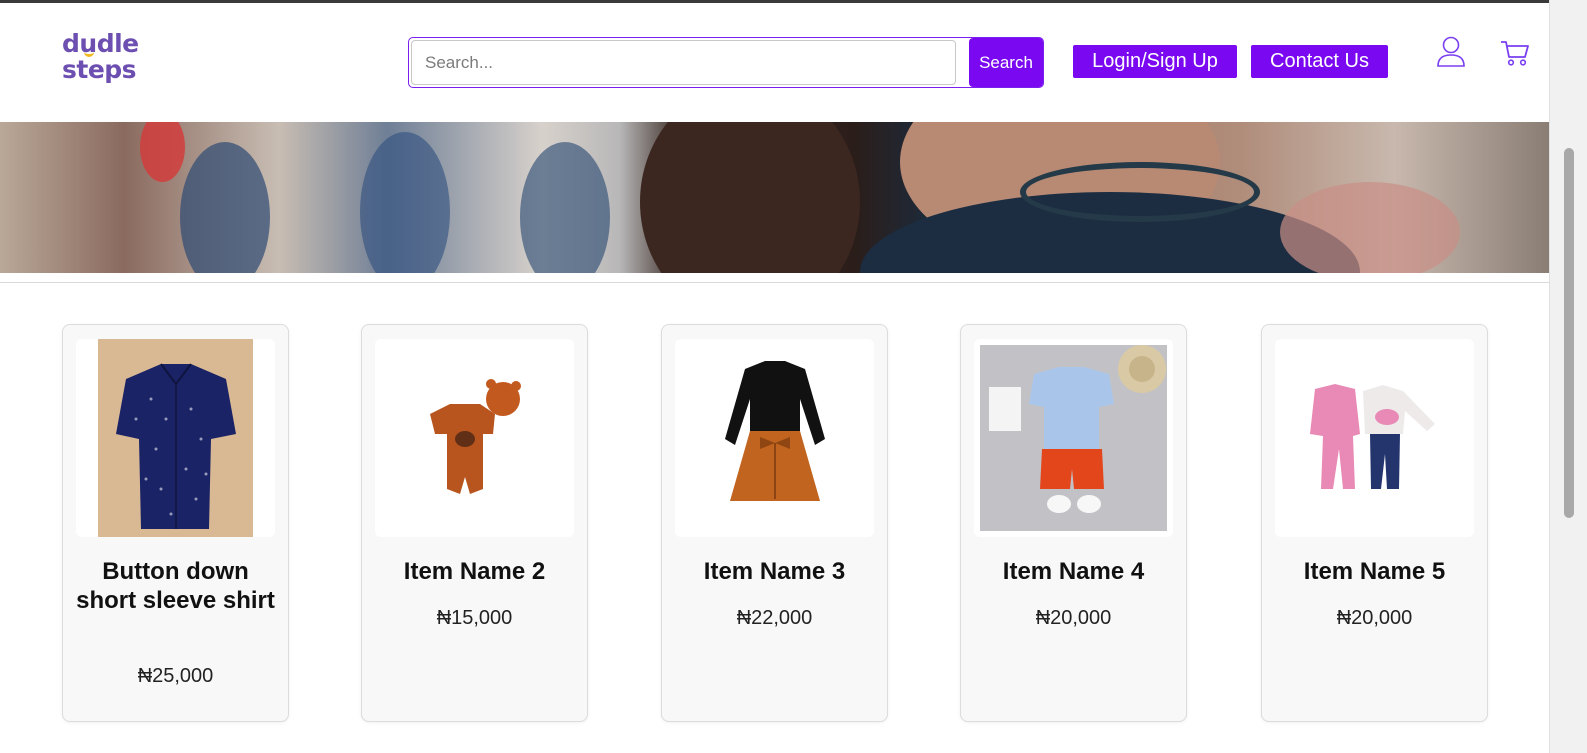  I want to click on login-signup-button: Login/Sign Up, so click(1155, 61).